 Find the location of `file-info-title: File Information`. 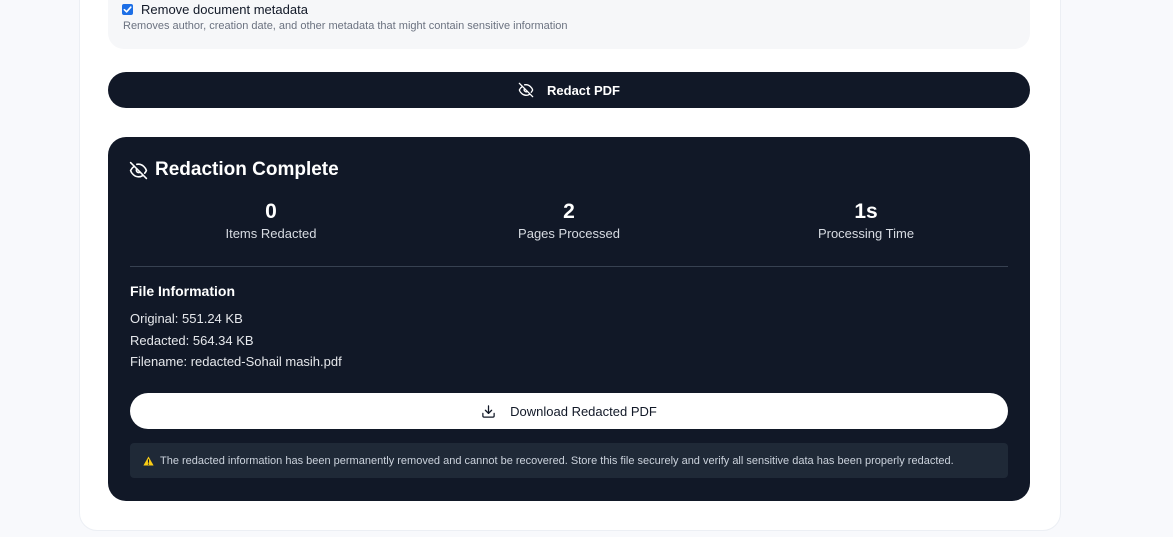

file-info-title: File Information is located at coordinates (182, 291).